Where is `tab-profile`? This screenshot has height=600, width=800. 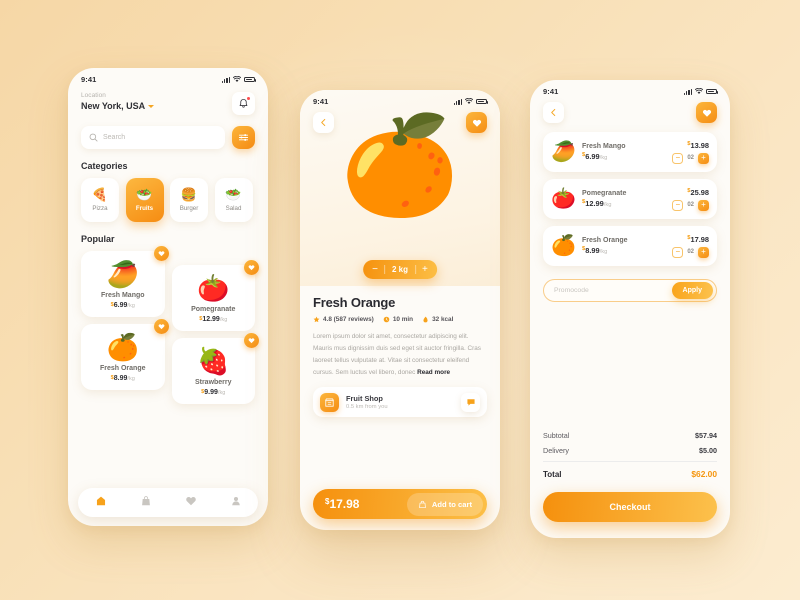
tab-profile is located at coordinates (236, 503).